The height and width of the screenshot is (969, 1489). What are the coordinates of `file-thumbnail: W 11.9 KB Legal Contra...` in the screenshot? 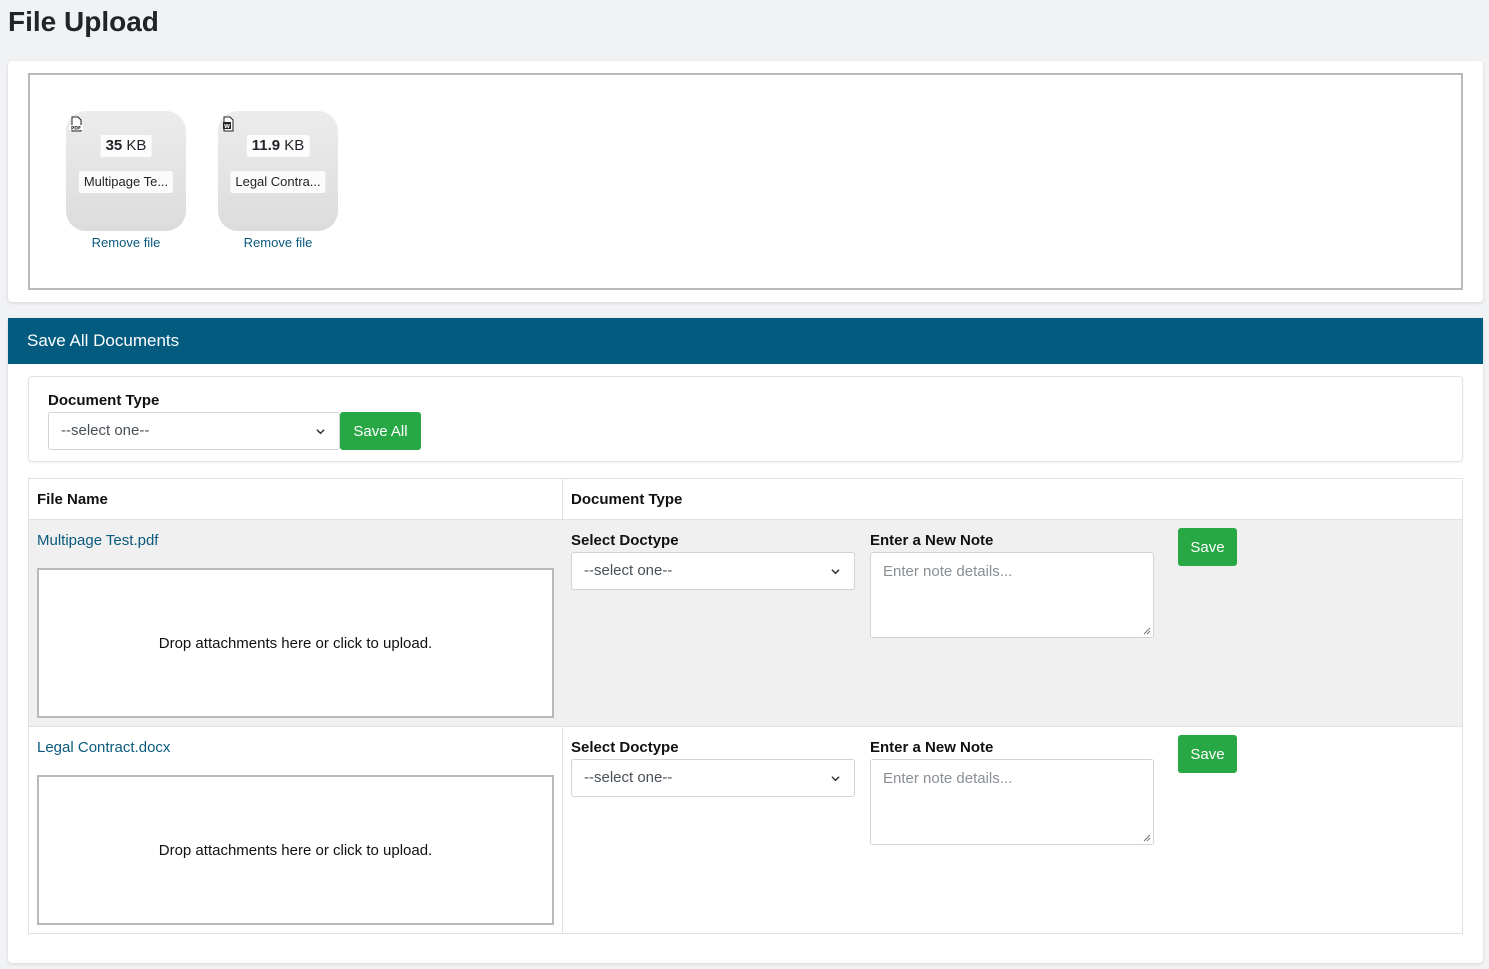 It's located at (278, 171).